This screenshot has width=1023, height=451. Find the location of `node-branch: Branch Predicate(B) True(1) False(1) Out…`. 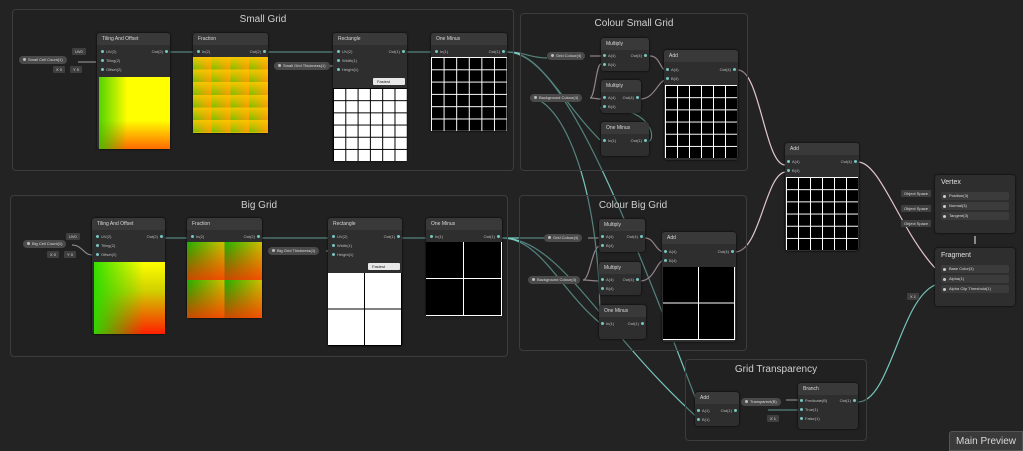

node-branch: Branch Predicate(B) True(1) False(1) Out… is located at coordinates (828, 406).